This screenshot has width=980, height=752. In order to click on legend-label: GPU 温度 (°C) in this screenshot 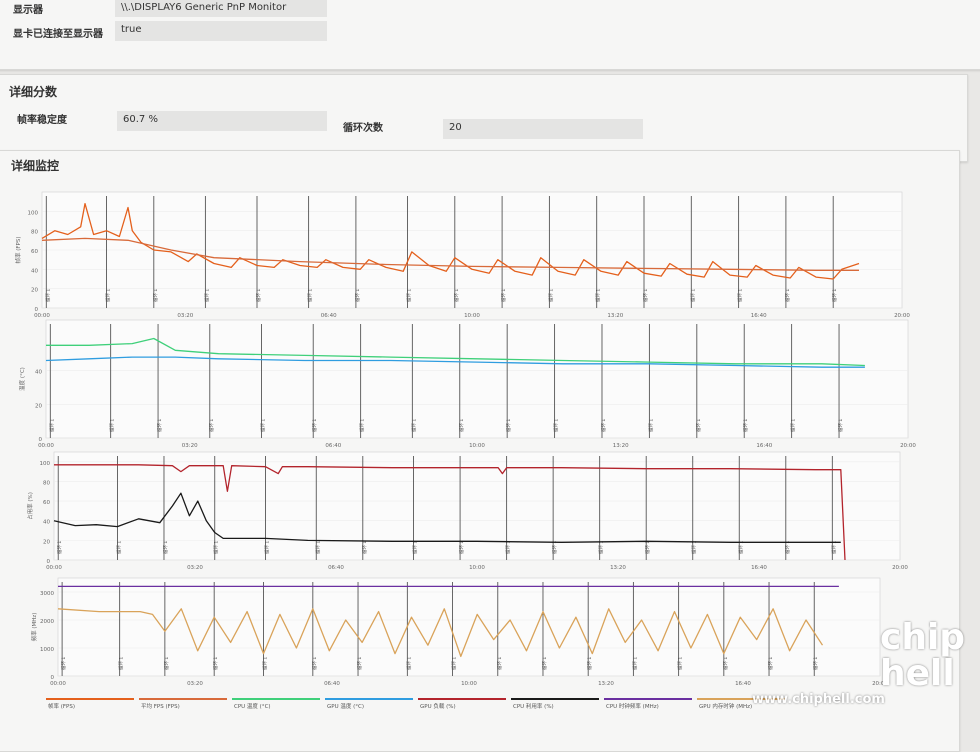, I will do `click(345, 706)`.